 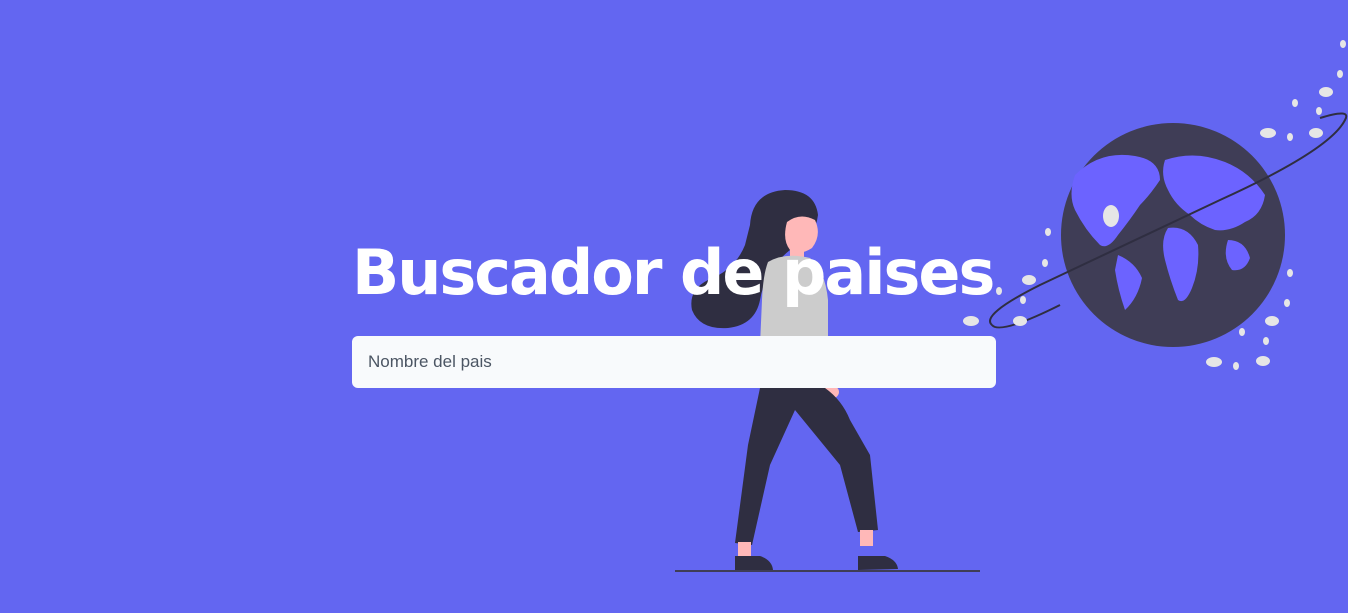 What do you see at coordinates (673, 272) in the screenshot?
I see `page-title: Buscador de paises` at bounding box center [673, 272].